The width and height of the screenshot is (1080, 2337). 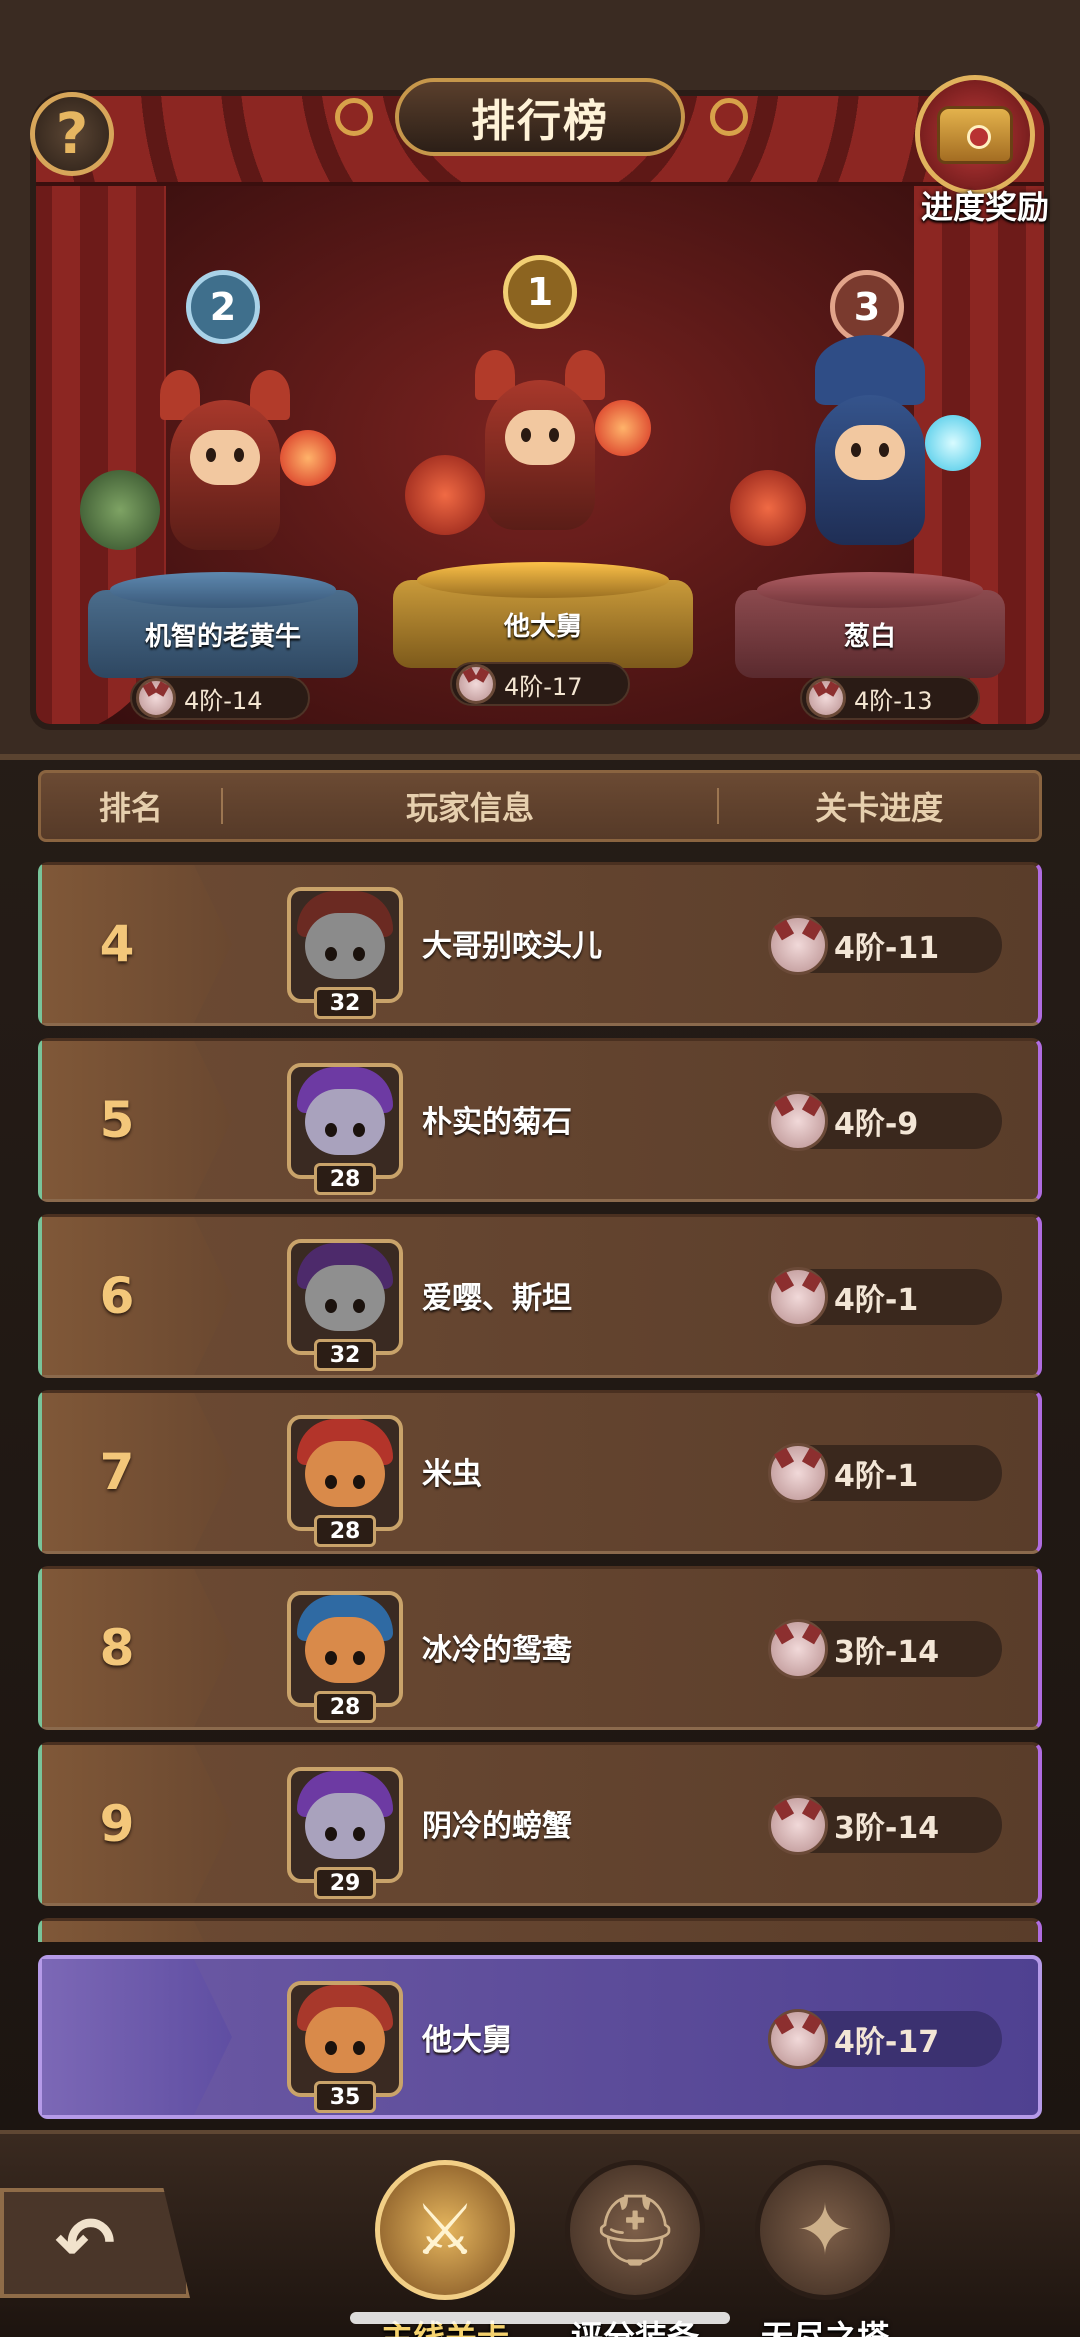 What do you see at coordinates (887, 948) in the screenshot?
I see `progress-text: 4阶-11` at bounding box center [887, 948].